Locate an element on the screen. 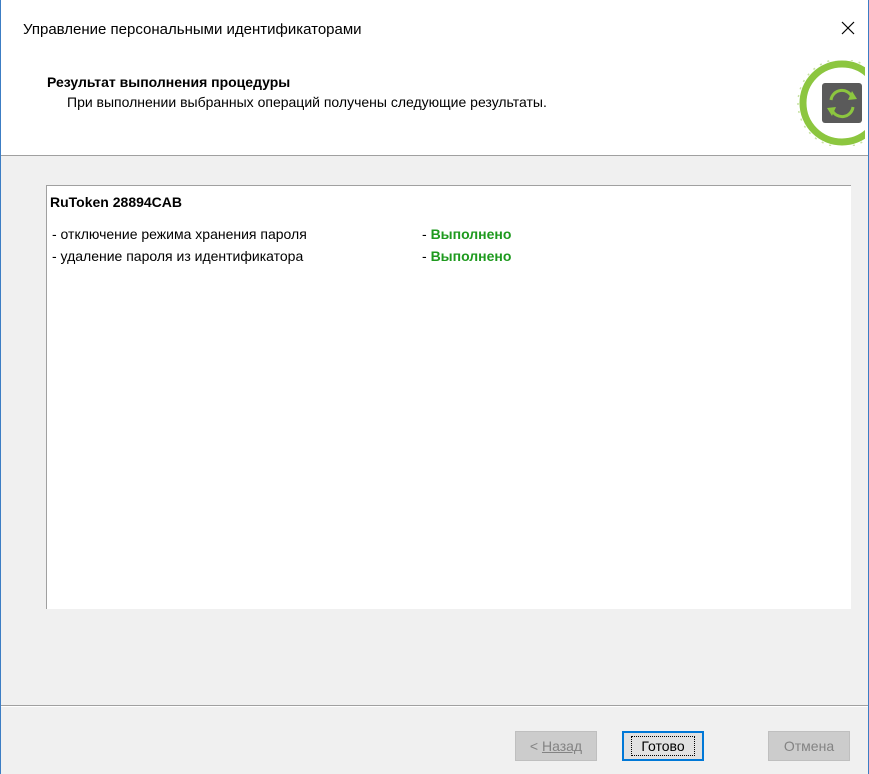 This screenshot has width=869, height=774. refresh-cycle-icon is located at coordinates (831, 103).